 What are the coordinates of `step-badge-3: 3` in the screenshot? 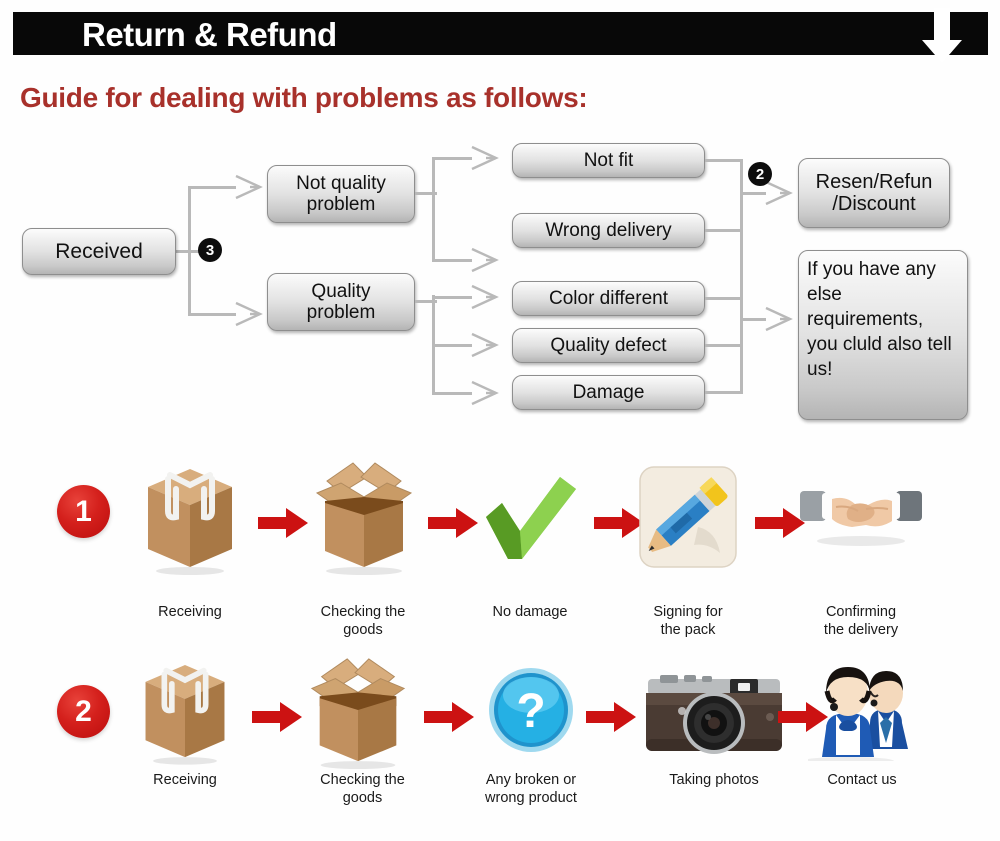 It's located at (210, 250).